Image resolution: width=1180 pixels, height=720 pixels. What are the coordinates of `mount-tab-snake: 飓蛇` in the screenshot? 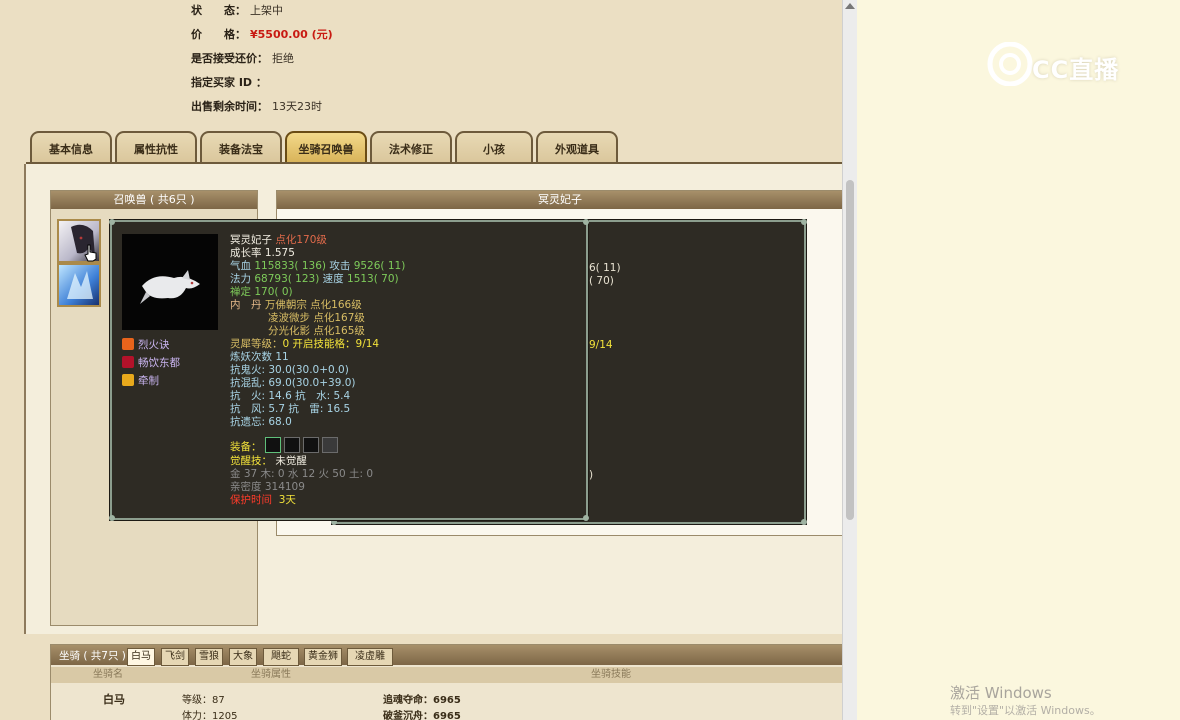 It's located at (281, 657).